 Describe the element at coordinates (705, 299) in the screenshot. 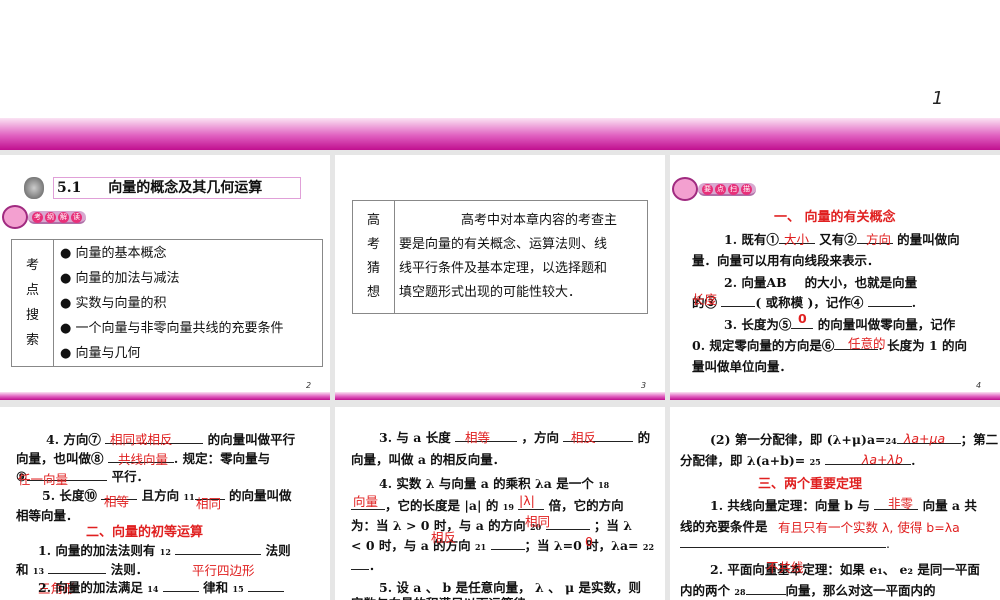

I see `answer: 长度` at that location.